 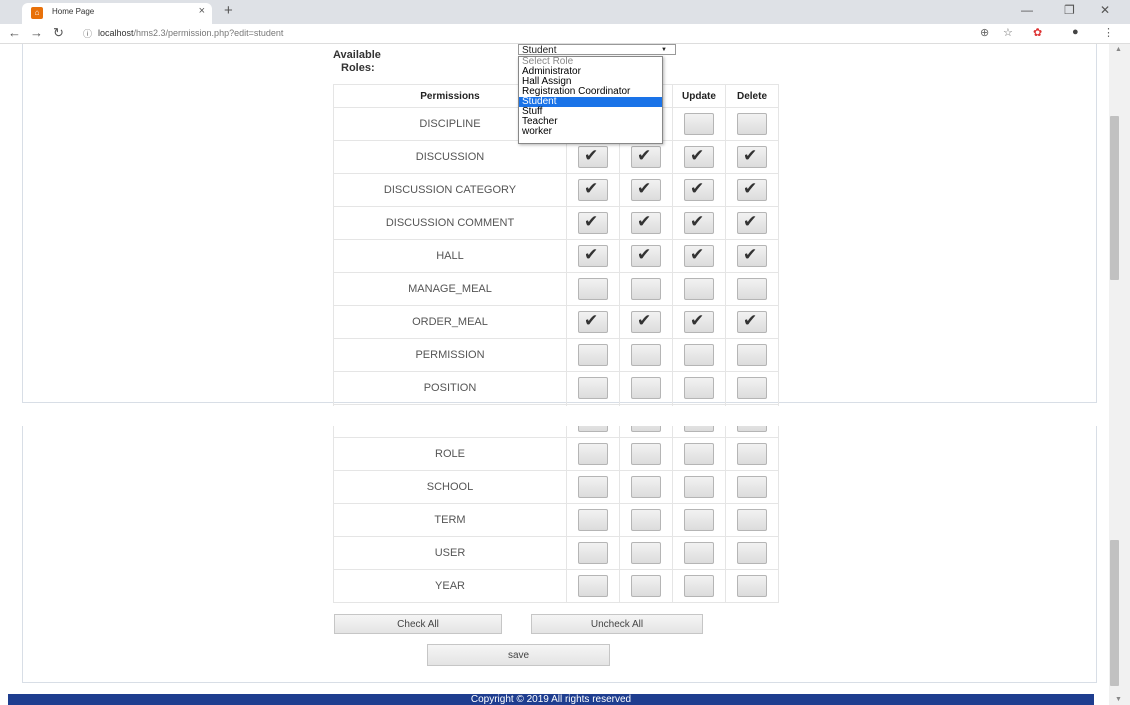 I want to click on save-button: save, so click(x=518, y=655).